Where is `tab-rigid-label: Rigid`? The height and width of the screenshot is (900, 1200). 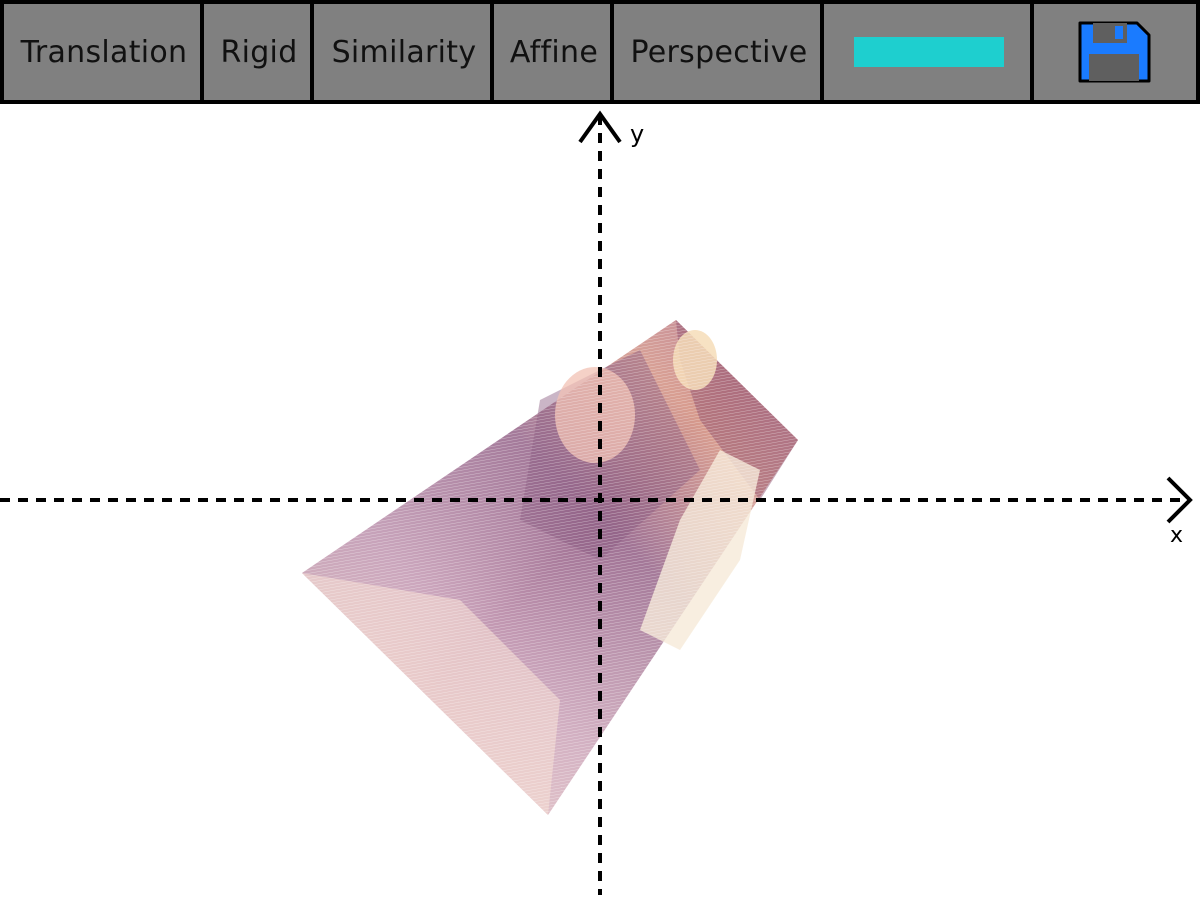
tab-rigid-label: Rigid is located at coordinates (259, 52).